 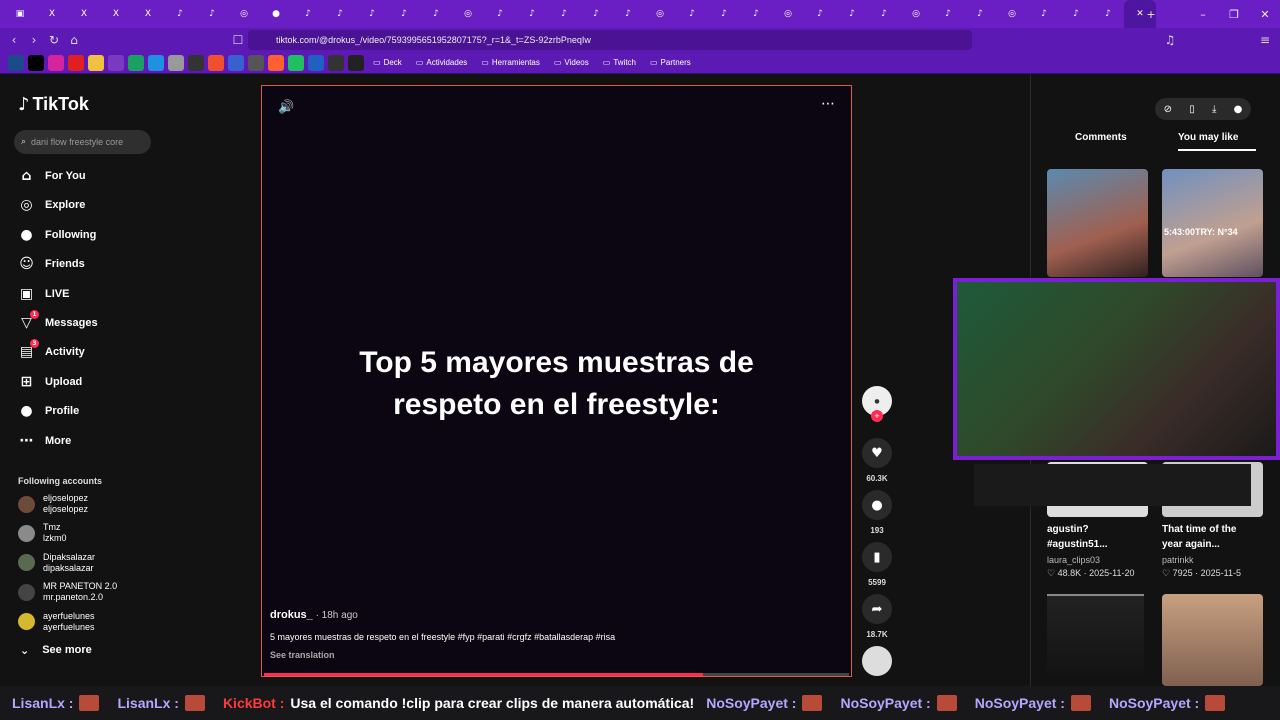 I want to click on follow-plus-icon: +, so click(x=877, y=416).